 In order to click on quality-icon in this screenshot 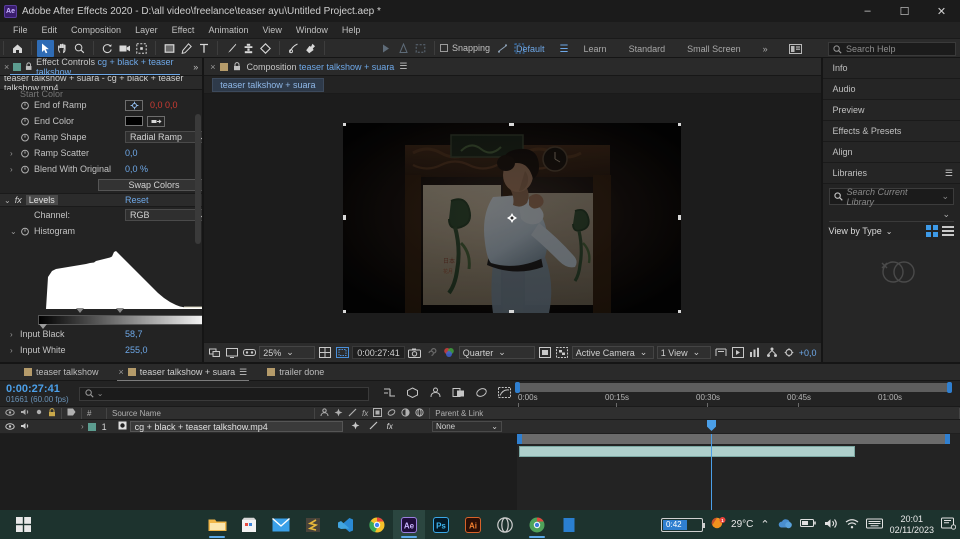, I will do `click(352, 413)`.